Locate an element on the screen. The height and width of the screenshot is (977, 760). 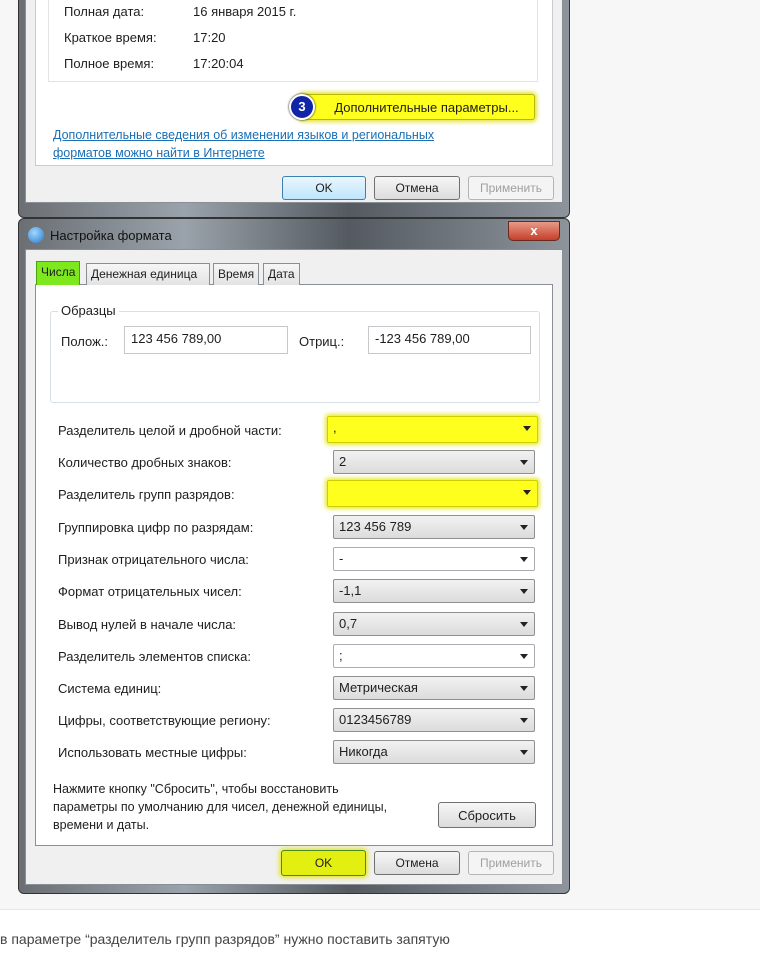
dialog-apply-button: Применить is located at coordinates (511, 863).